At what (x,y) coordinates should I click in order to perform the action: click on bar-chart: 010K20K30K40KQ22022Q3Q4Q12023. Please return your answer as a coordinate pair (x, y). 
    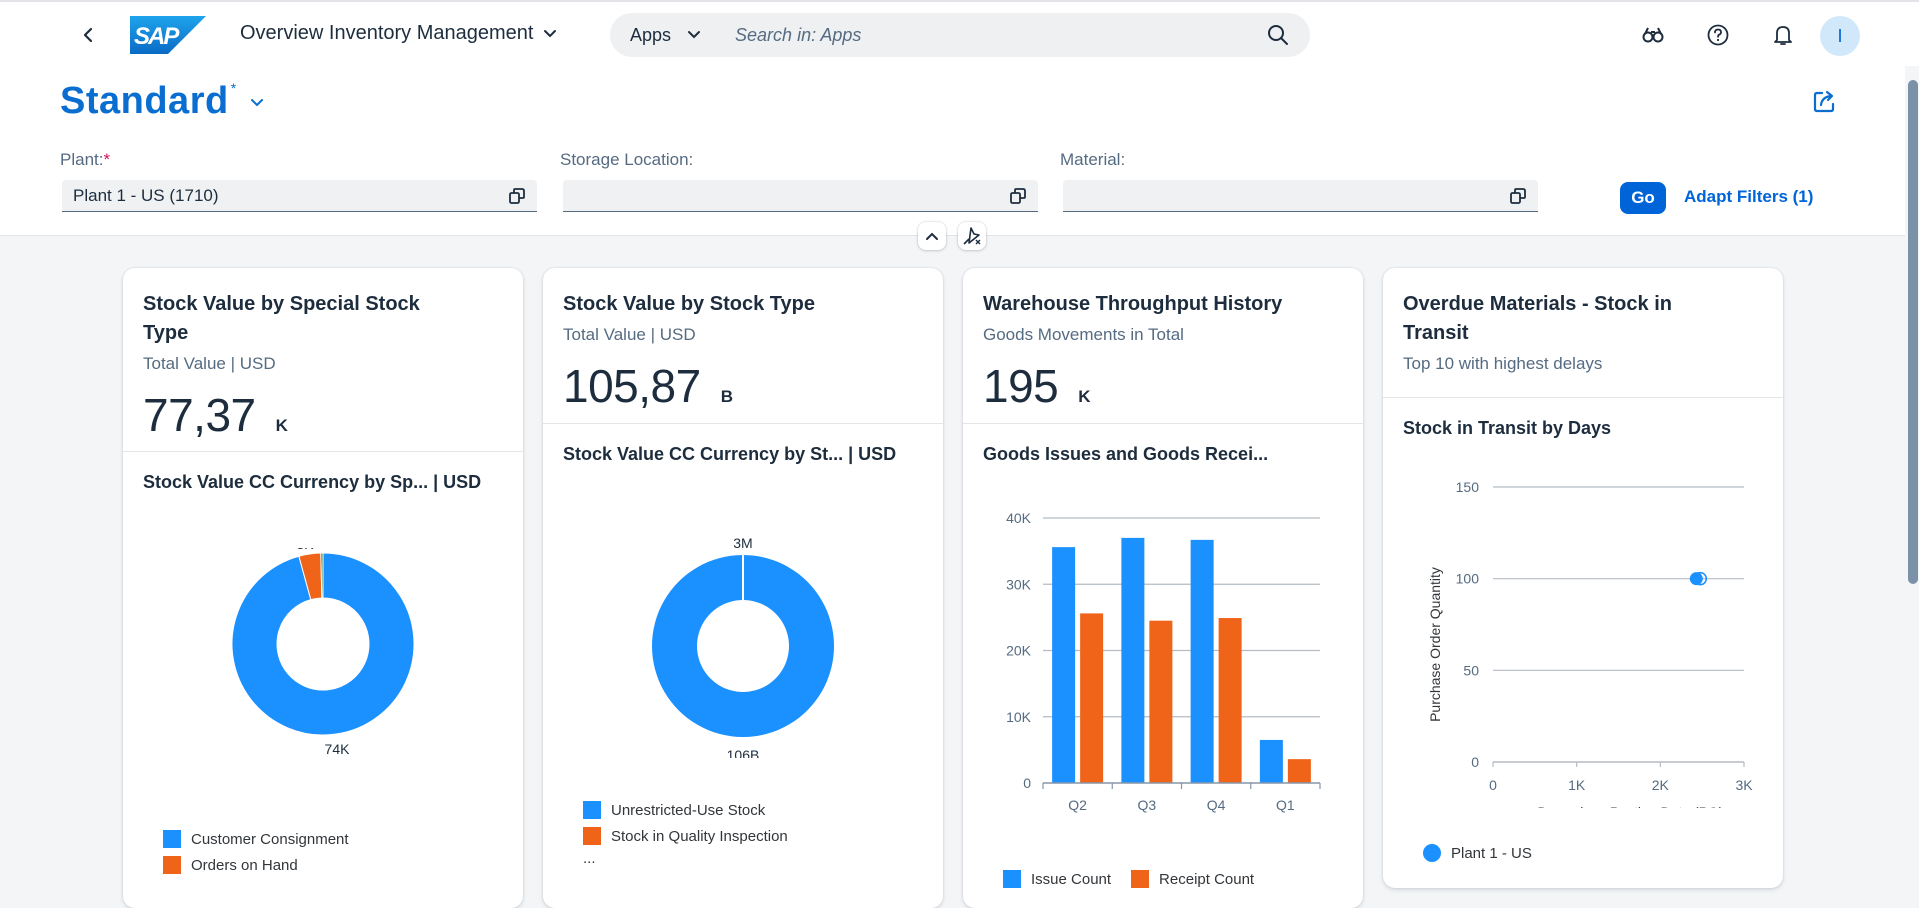
    Looking at the image, I should click on (1163, 653).